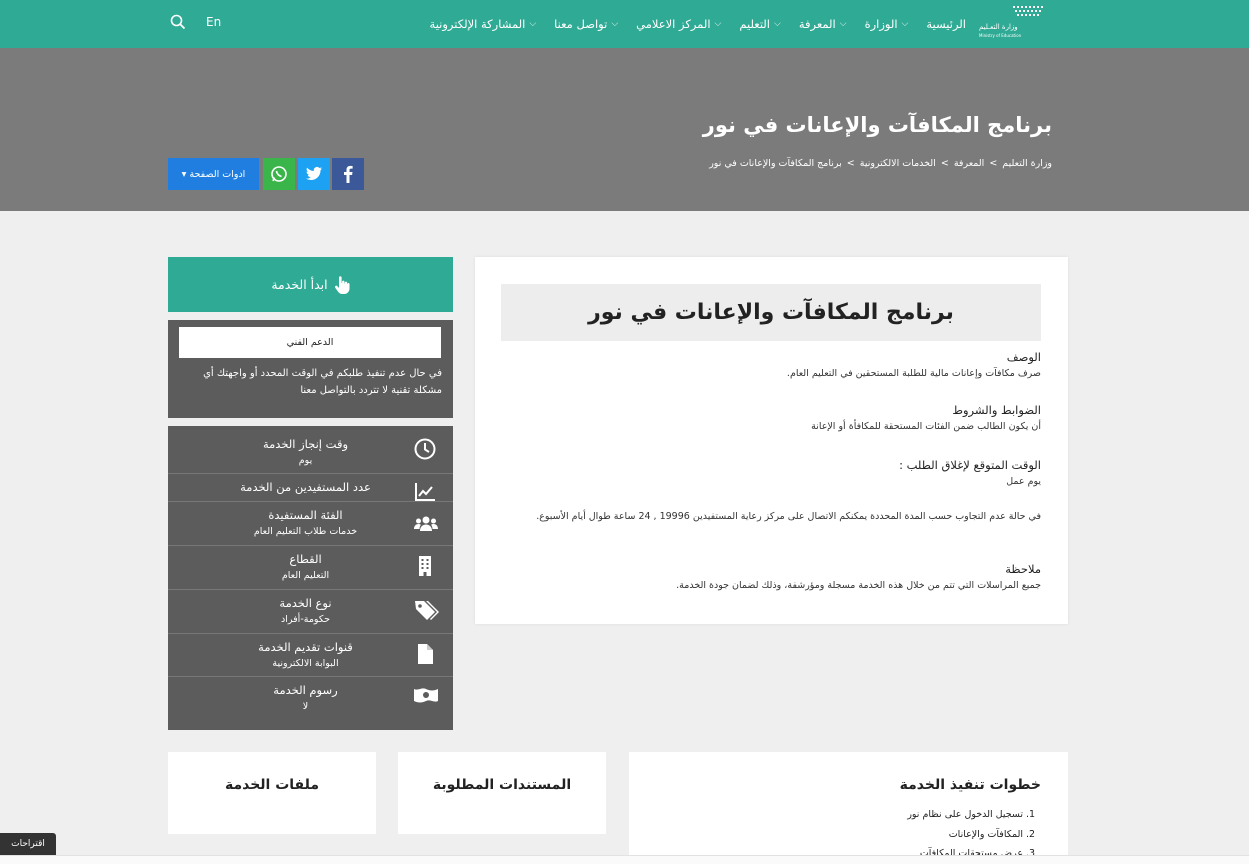 This screenshot has width=1249, height=864. What do you see at coordinates (310, 524) in the screenshot?
I see `info-row-target-group: الفئة المستفيدة خدمات طلاب التعليم العام` at bounding box center [310, 524].